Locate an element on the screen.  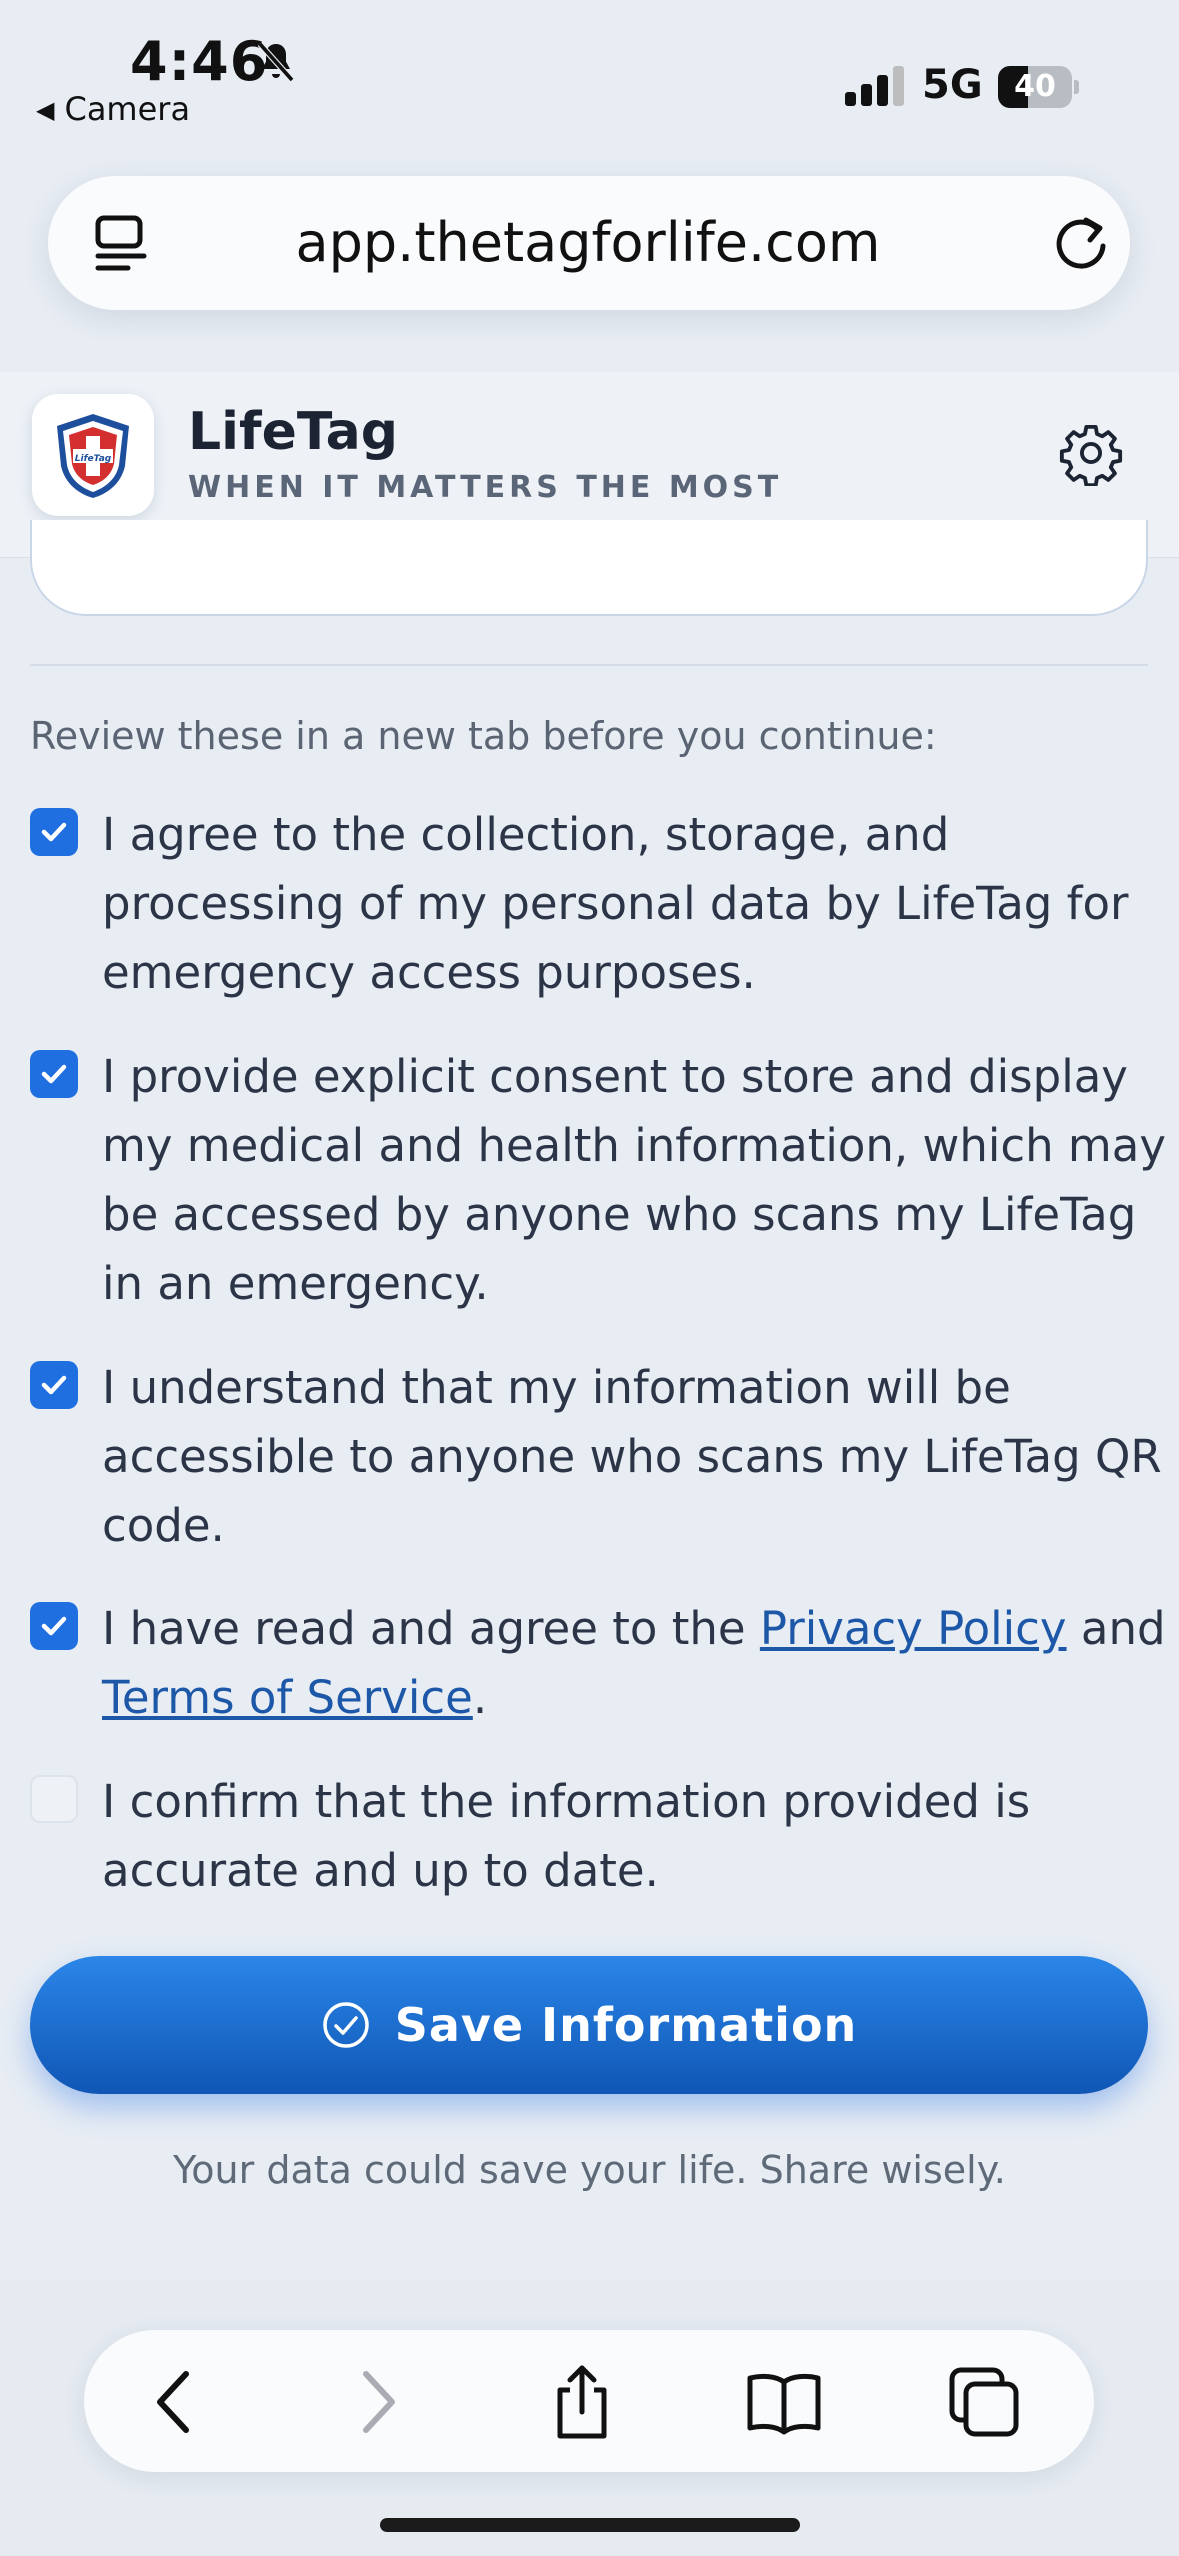
privacy-policy-link: Privacy Policy is located at coordinates (913, 1628).